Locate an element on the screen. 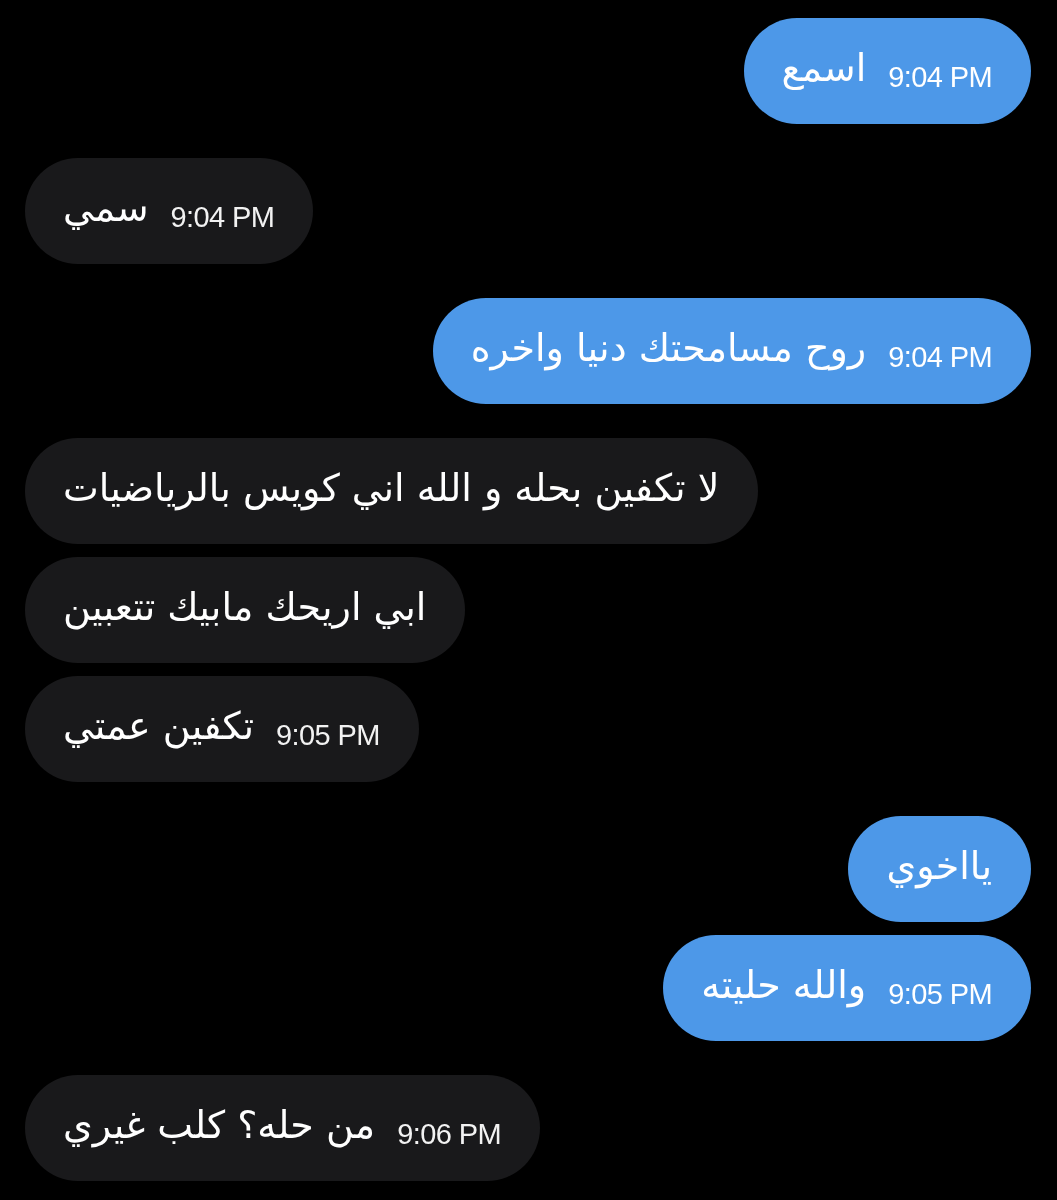 Image resolution: width=1057 pixels, height=1200 pixels. message-text: يااخوي is located at coordinates (939, 866).